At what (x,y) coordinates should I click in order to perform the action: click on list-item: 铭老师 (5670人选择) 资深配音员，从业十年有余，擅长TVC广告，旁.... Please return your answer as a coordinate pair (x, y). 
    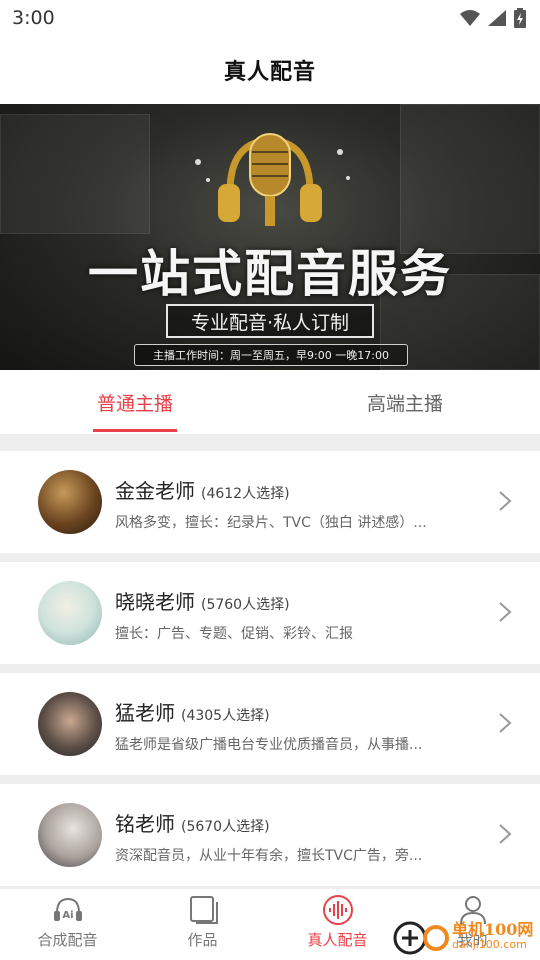
    Looking at the image, I should click on (270, 835).